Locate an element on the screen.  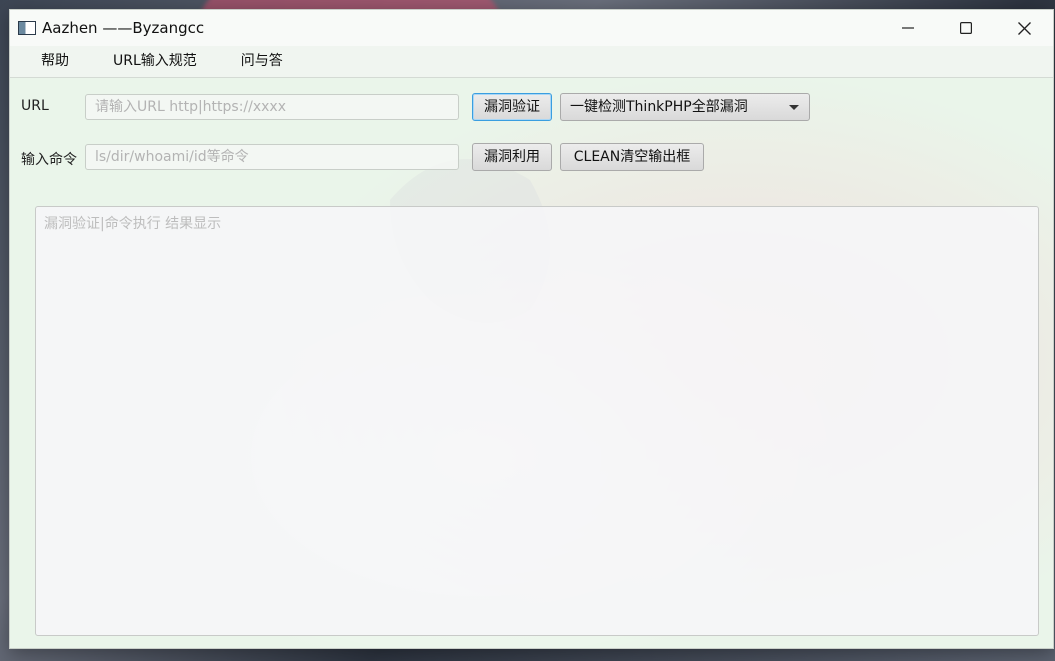
minimize-icon is located at coordinates (908, 28).